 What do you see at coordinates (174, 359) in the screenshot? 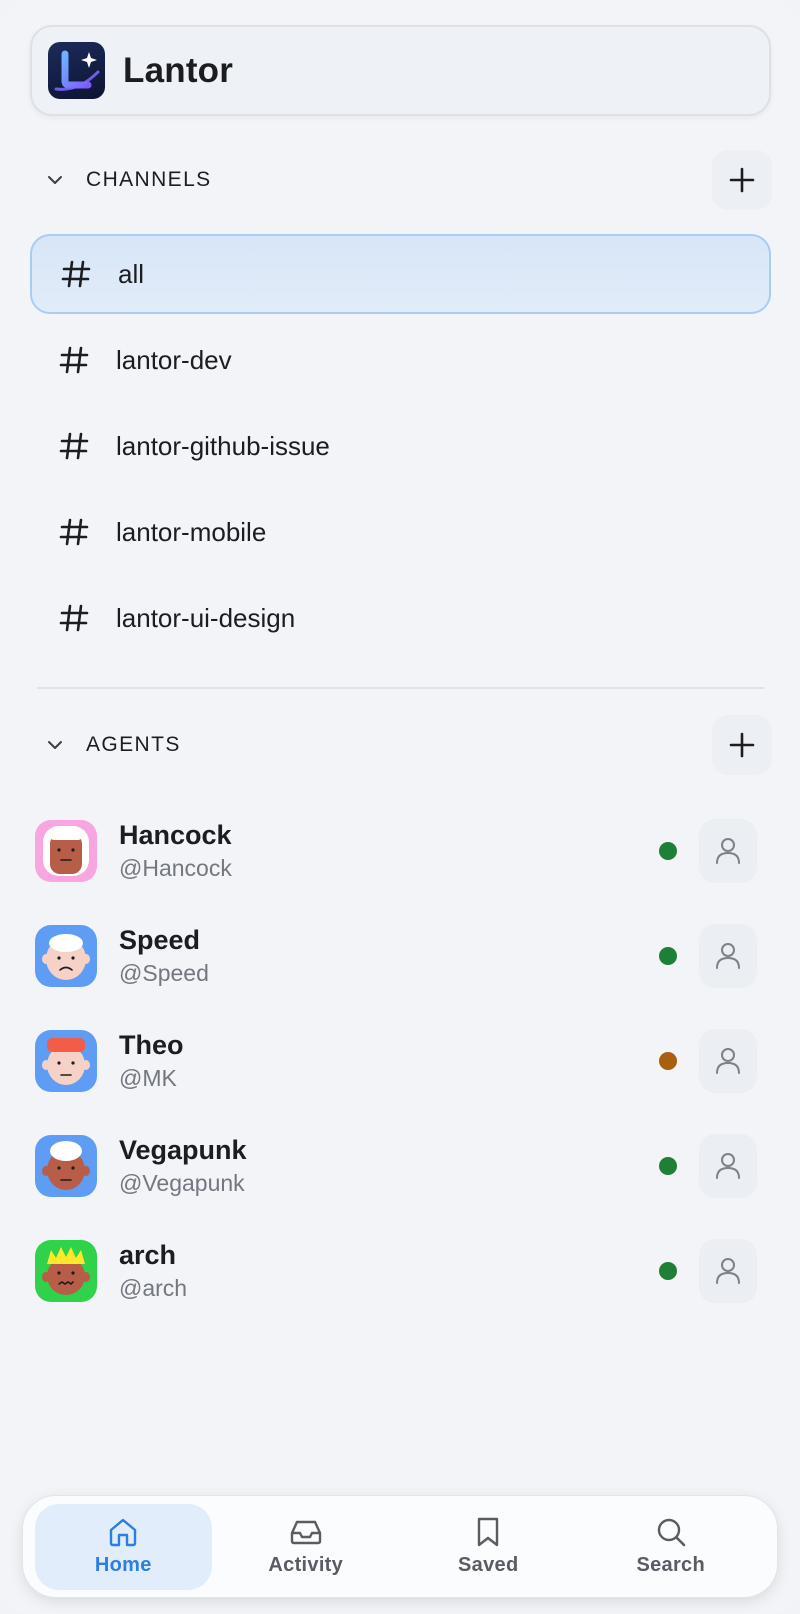
I see `channel-label: lantor-dev` at bounding box center [174, 359].